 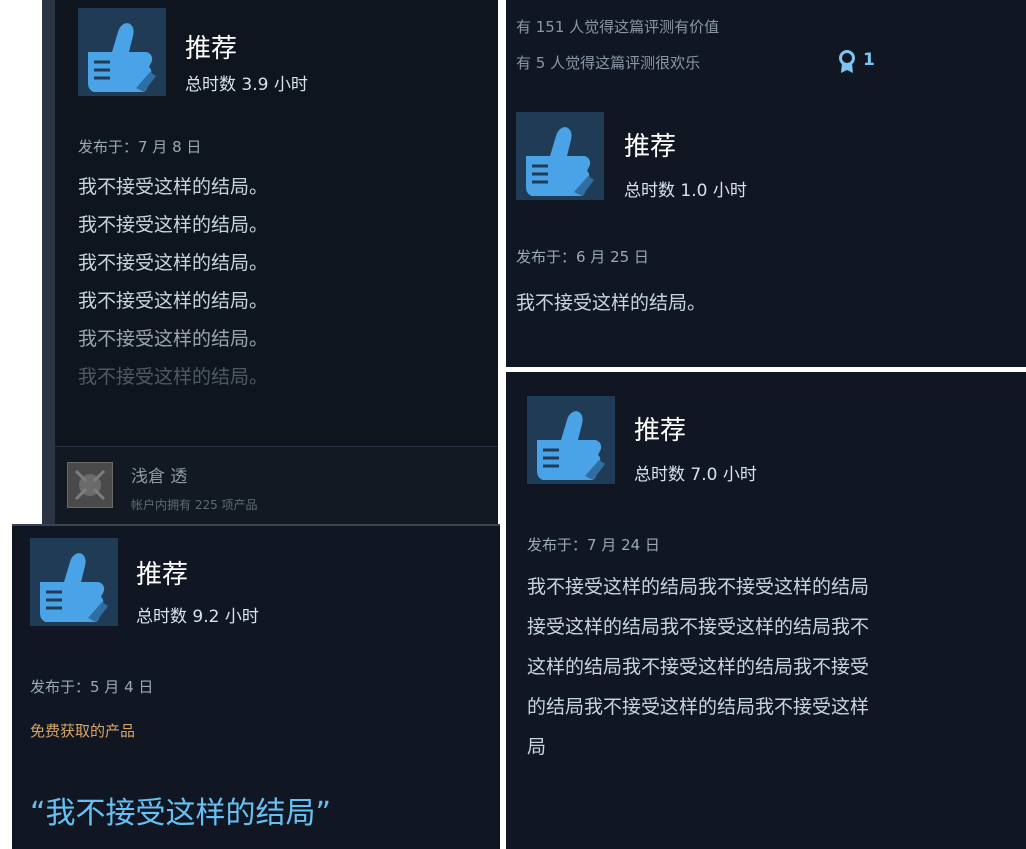 What do you see at coordinates (197, 617) in the screenshot?
I see `hours-played: 总时数 9.2 小时` at bounding box center [197, 617].